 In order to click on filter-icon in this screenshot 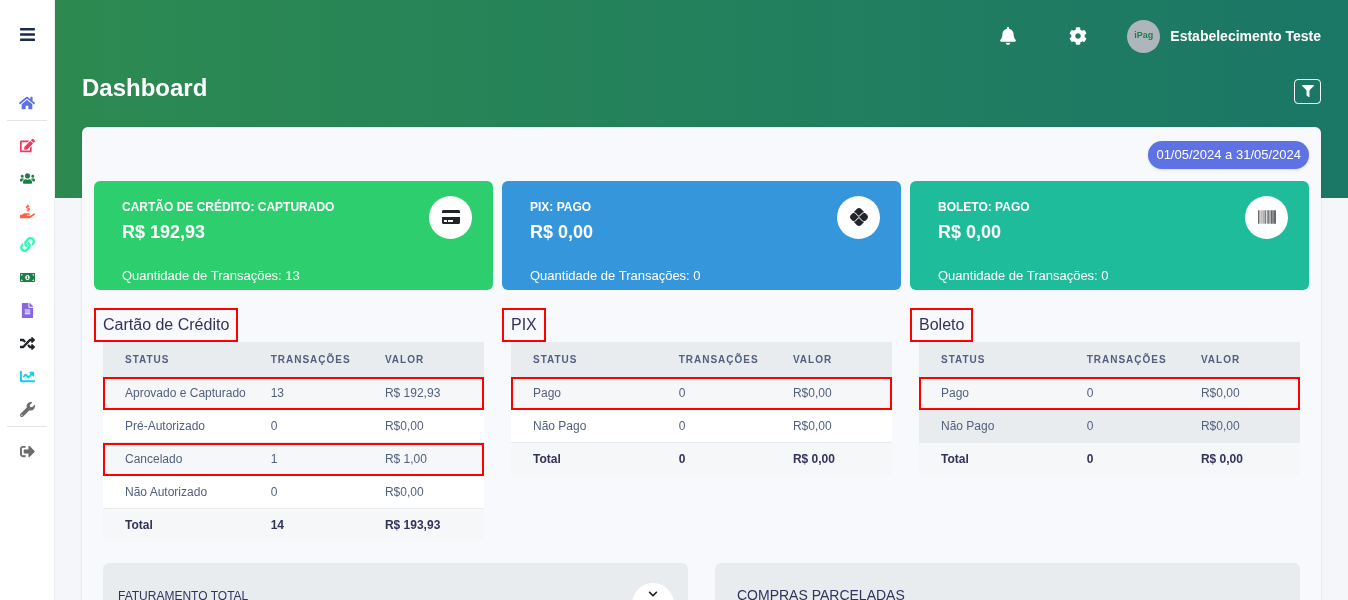, I will do `click(1307, 91)`.